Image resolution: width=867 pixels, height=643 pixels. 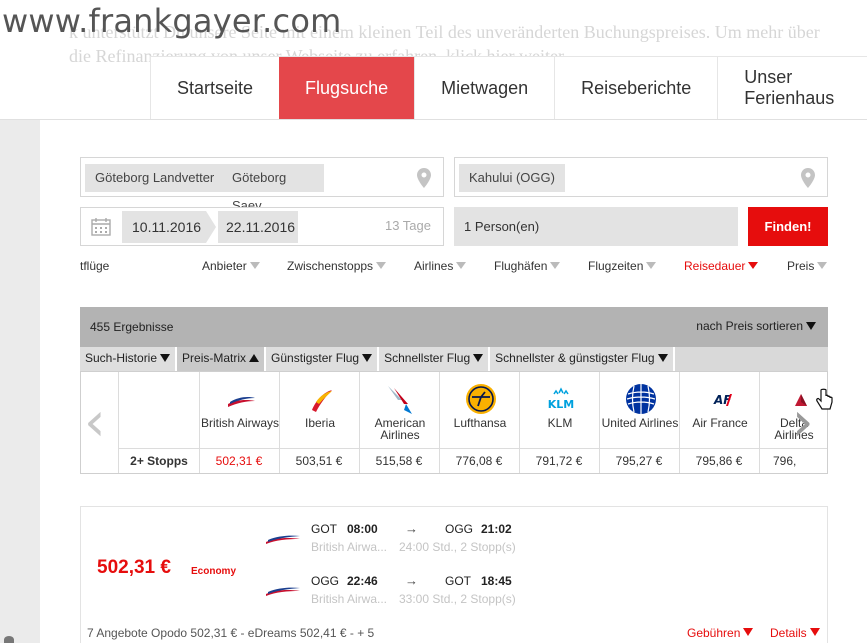 I want to click on date-range-field: 10.11.2016 22.11.2016 13 Tage, so click(x=262, y=226).